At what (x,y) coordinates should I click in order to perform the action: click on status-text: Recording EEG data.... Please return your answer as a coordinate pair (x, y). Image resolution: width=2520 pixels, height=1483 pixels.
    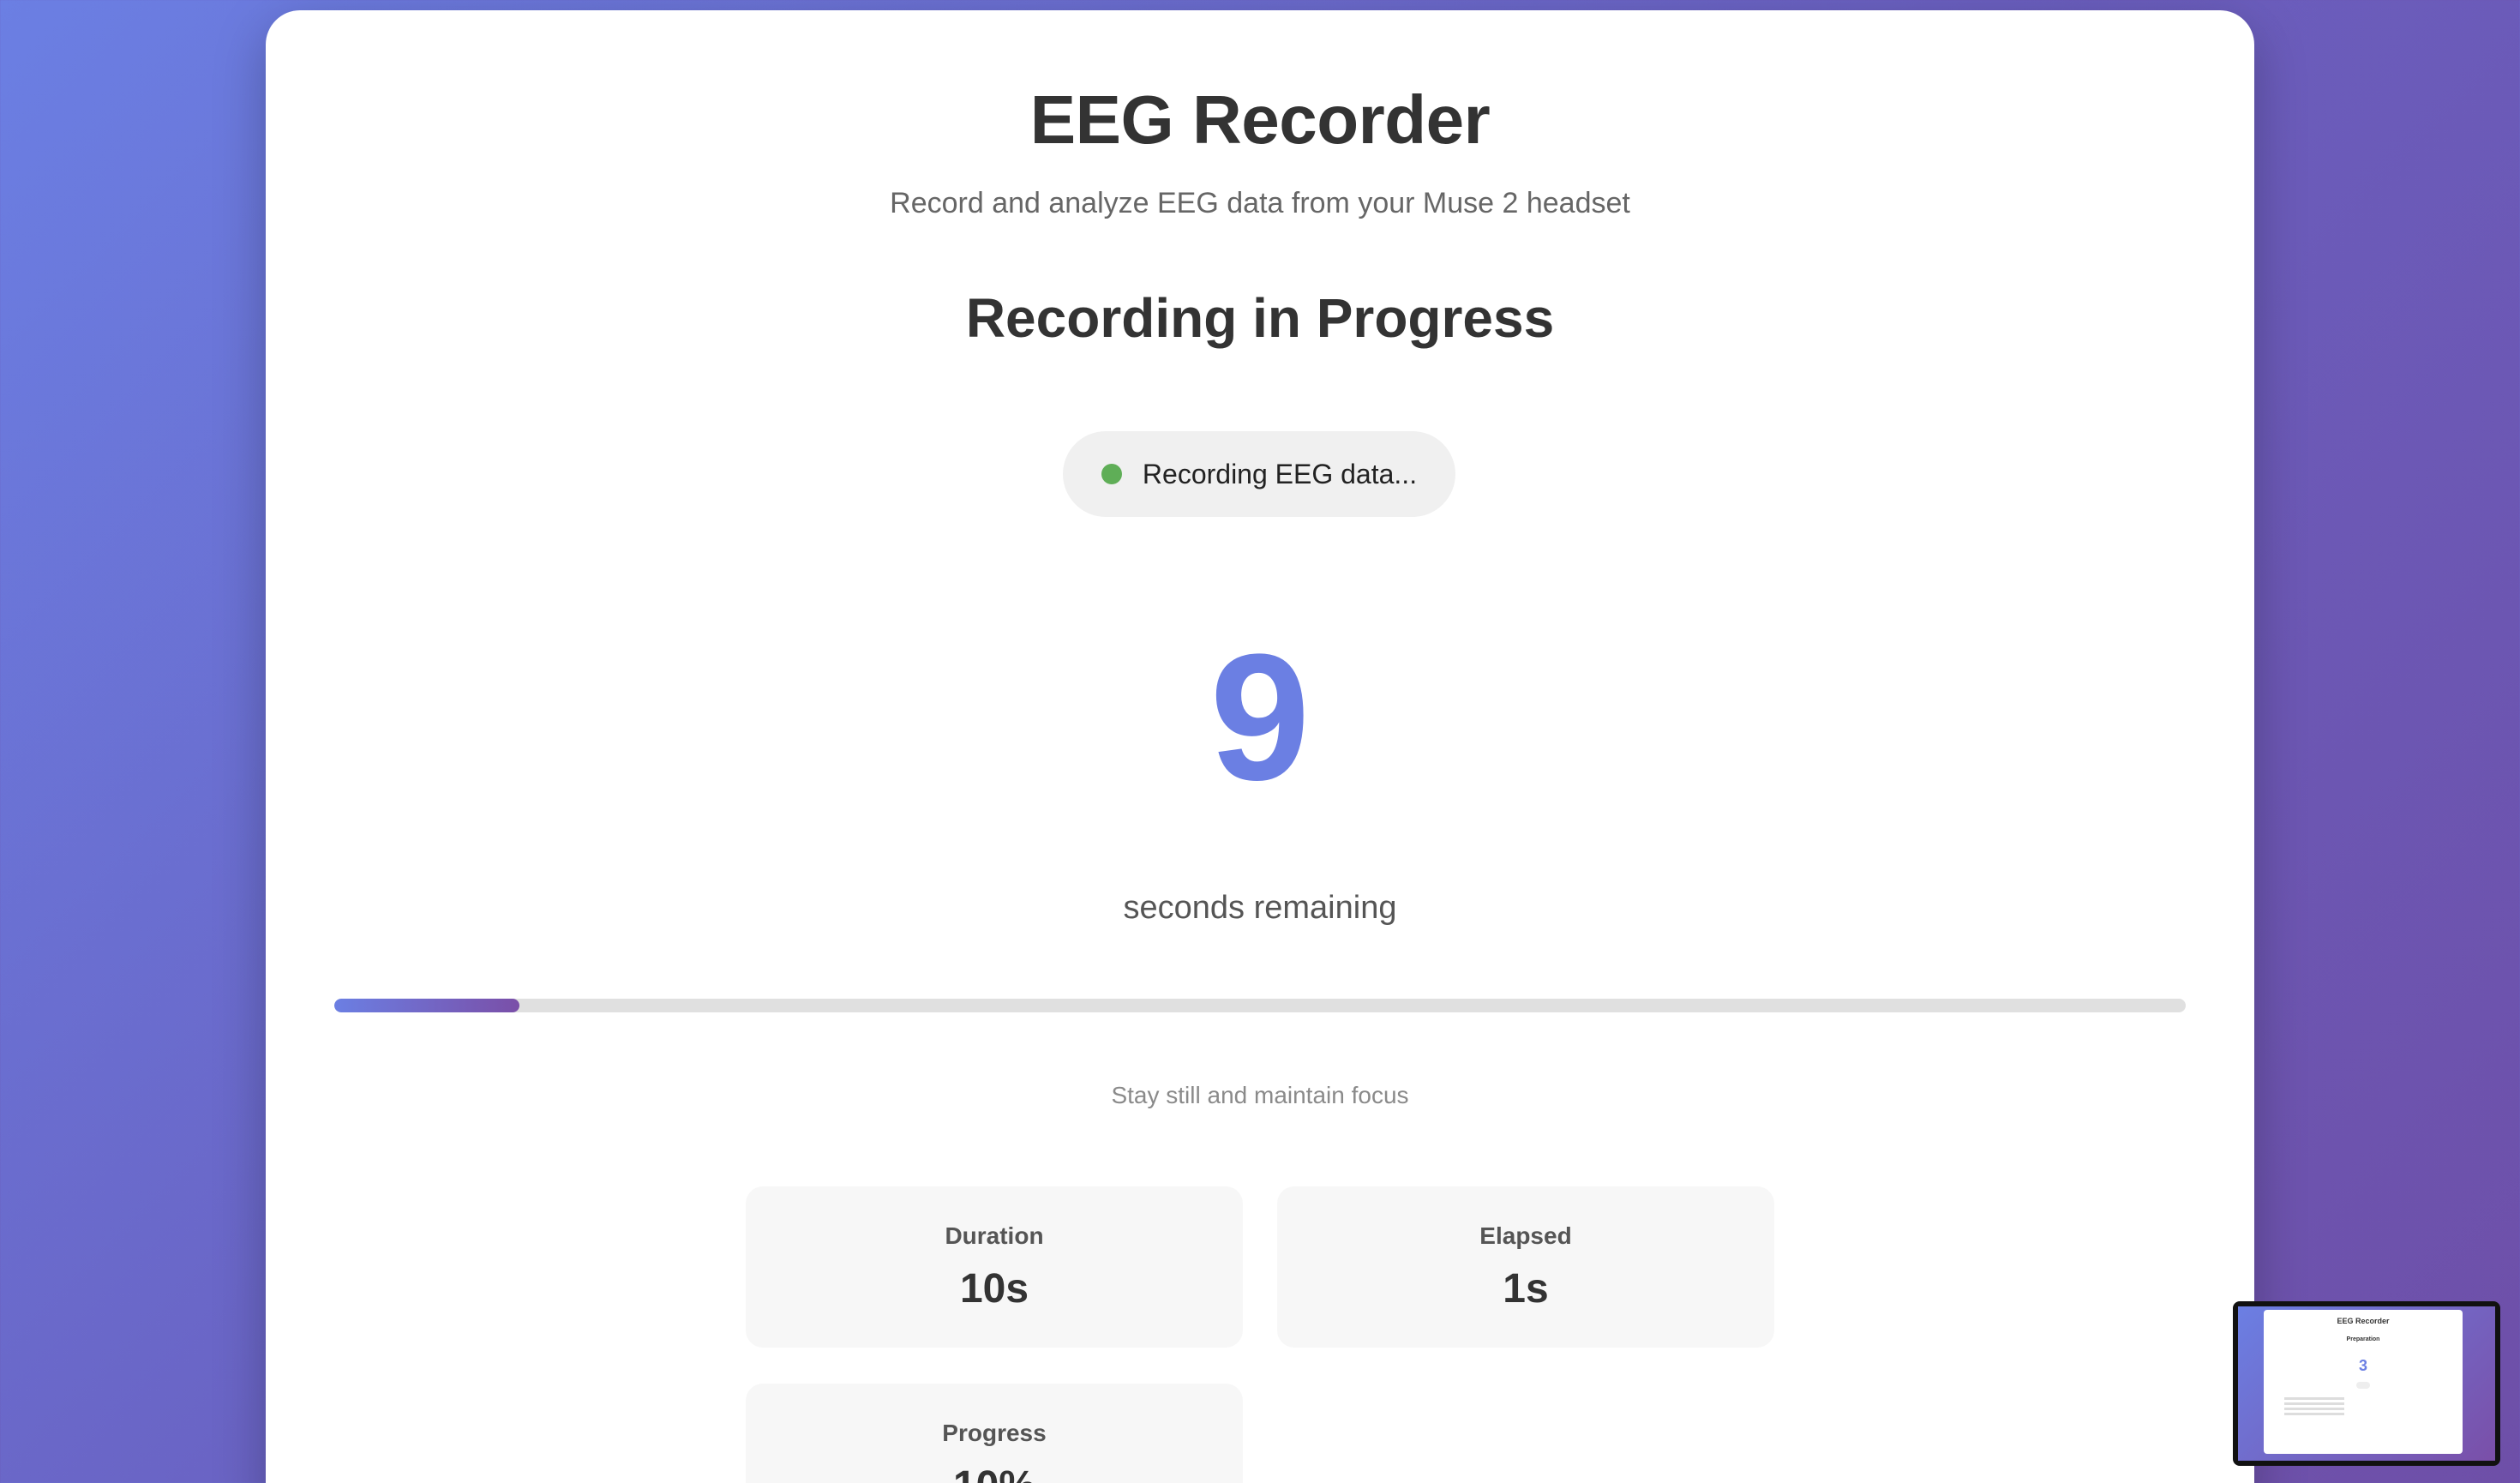
    Looking at the image, I should click on (1280, 473).